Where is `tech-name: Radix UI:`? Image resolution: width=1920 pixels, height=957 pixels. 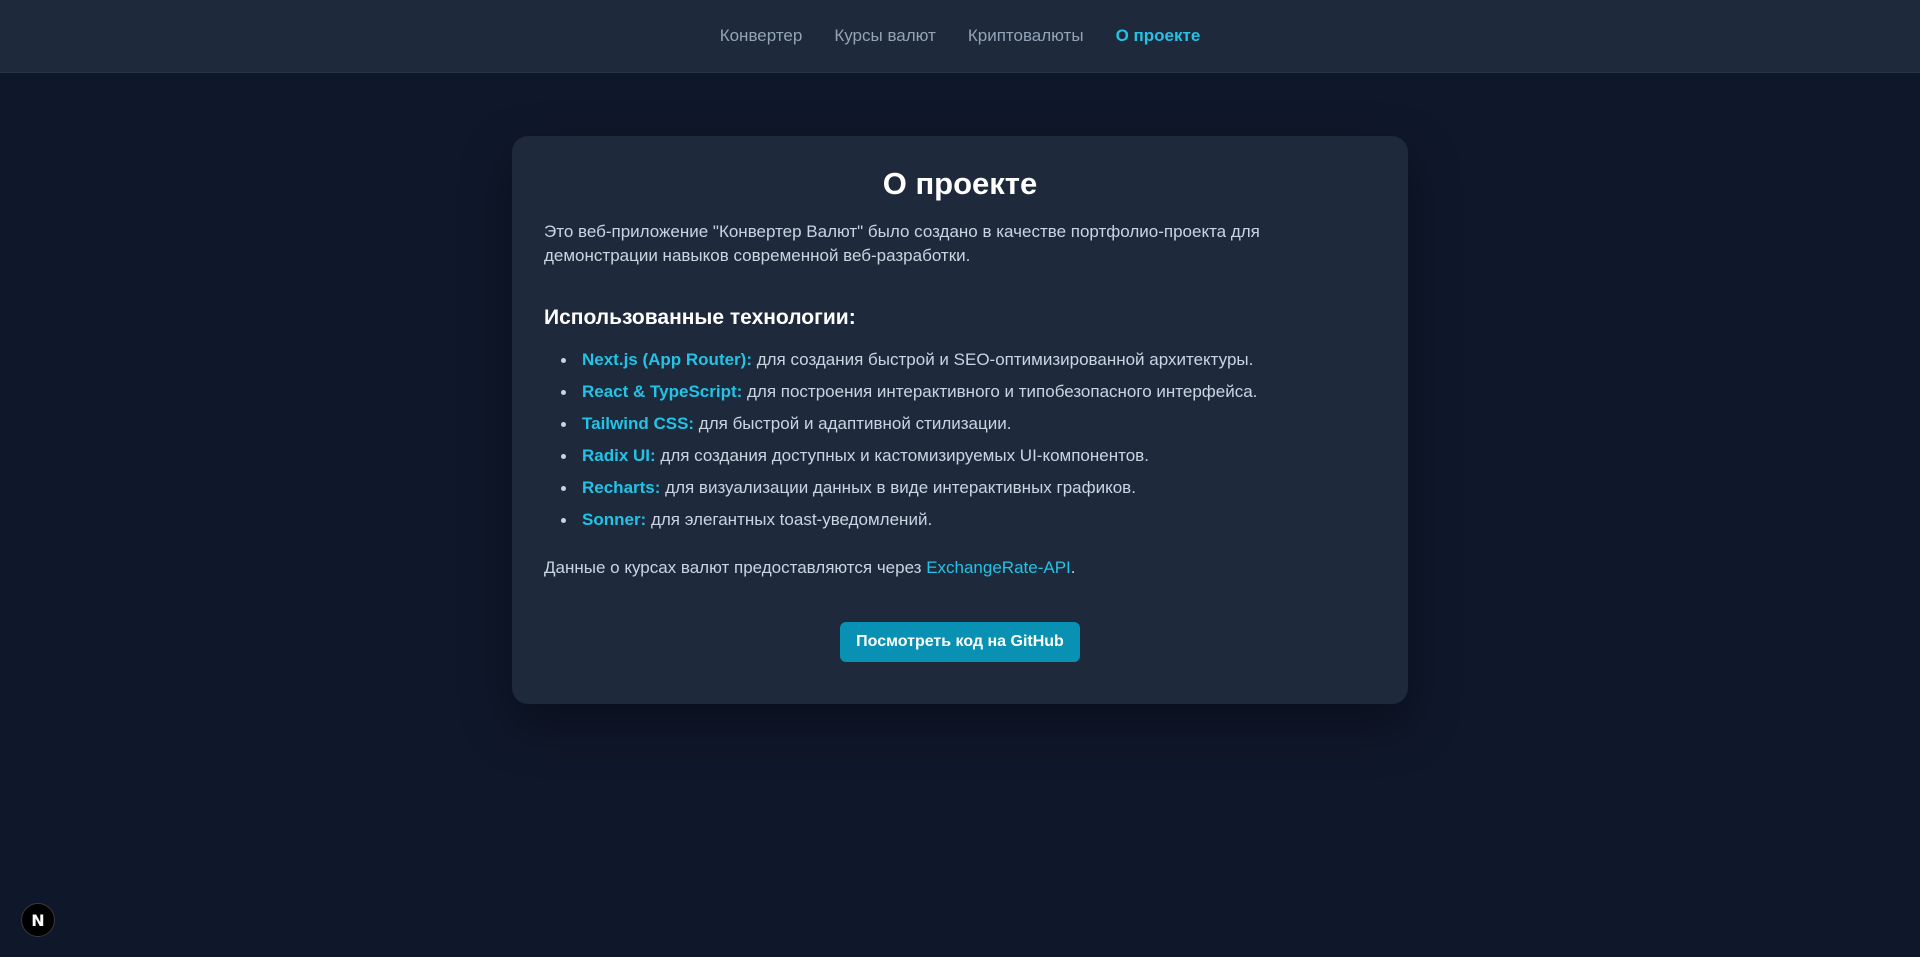 tech-name: Radix UI: is located at coordinates (619, 455).